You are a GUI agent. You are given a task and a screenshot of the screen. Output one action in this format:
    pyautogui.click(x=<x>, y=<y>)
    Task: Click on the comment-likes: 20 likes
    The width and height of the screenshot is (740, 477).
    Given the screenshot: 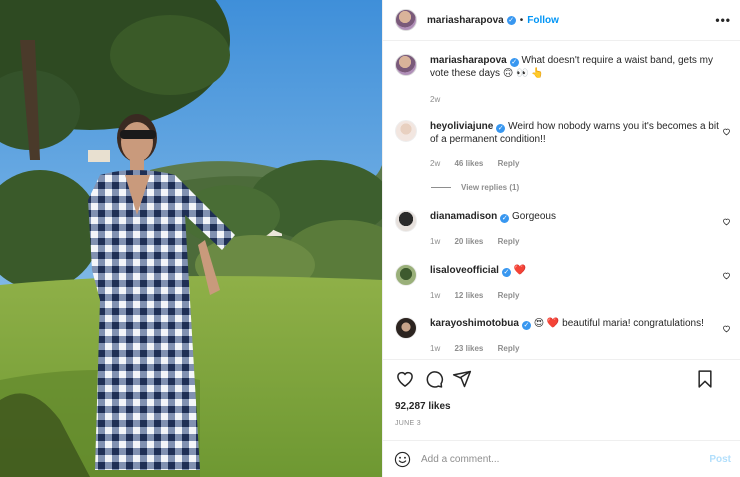 What is the action you would take?
    pyautogui.click(x=468, y=241)
    